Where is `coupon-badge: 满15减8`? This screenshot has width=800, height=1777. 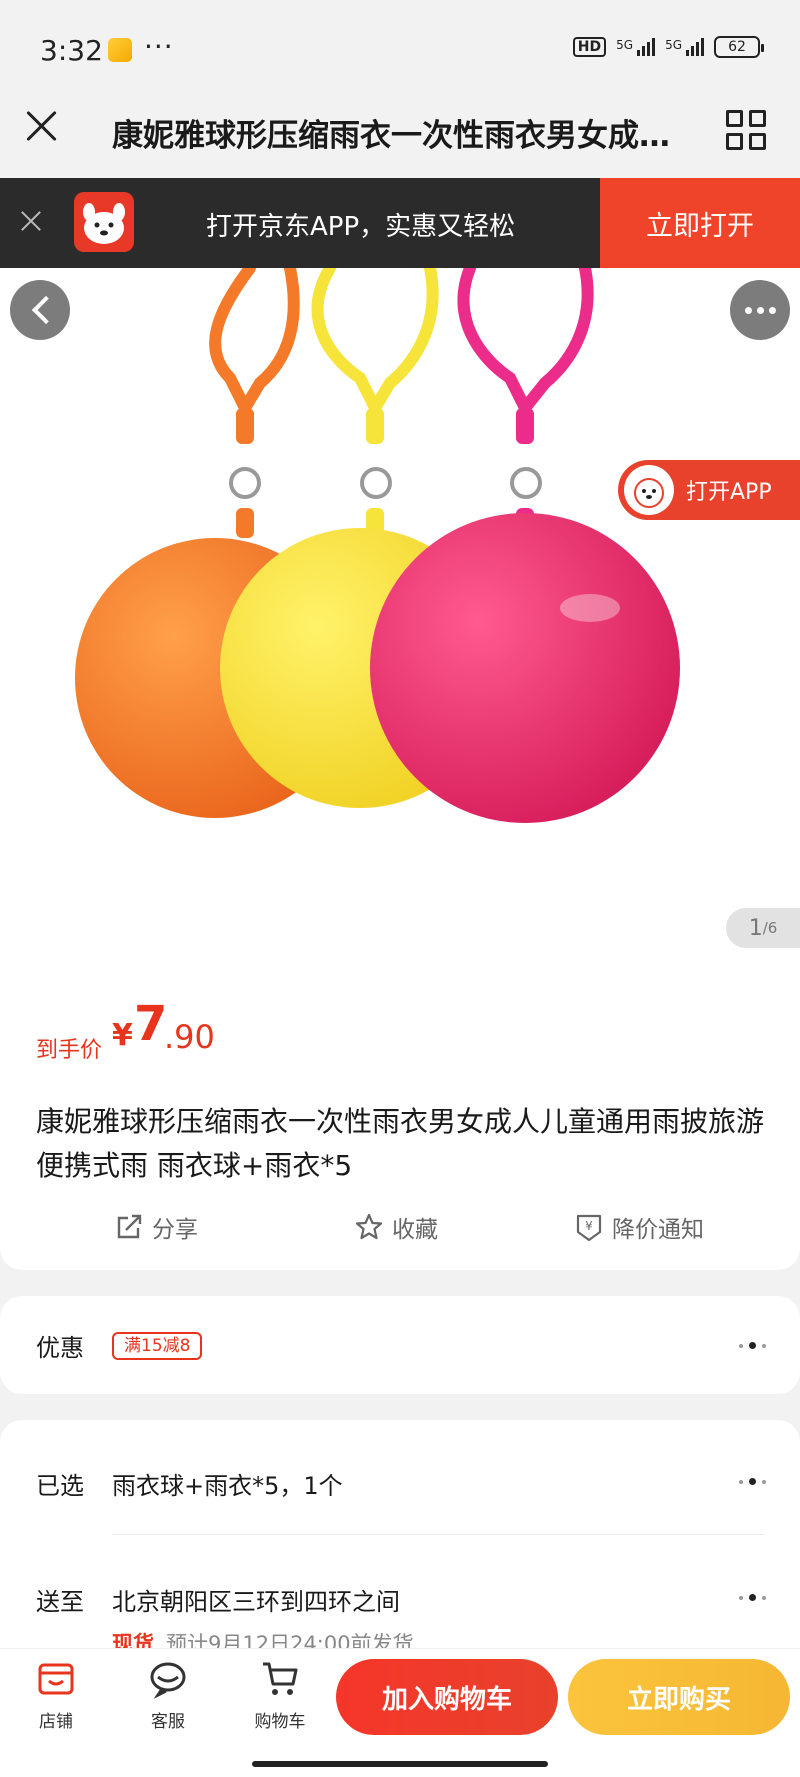
coupon-badge: 满15减8 is located at coordinates (157, 1346).